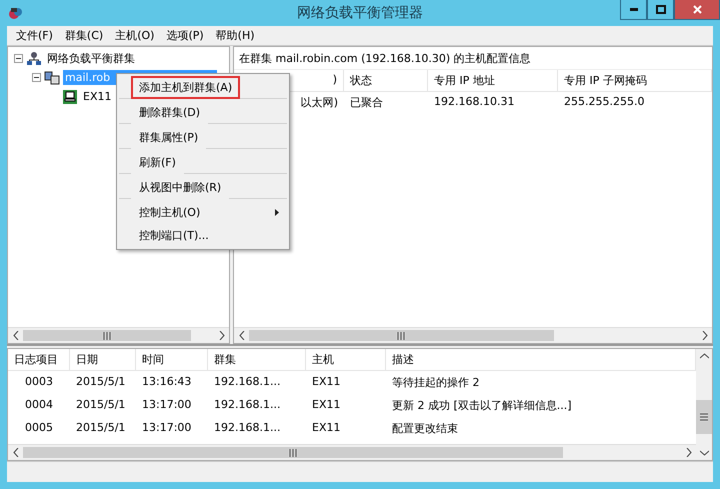 This screenshot has width=720, height=489. I want to click on table-cell-text: 配置更改结束, so click(425, 429).